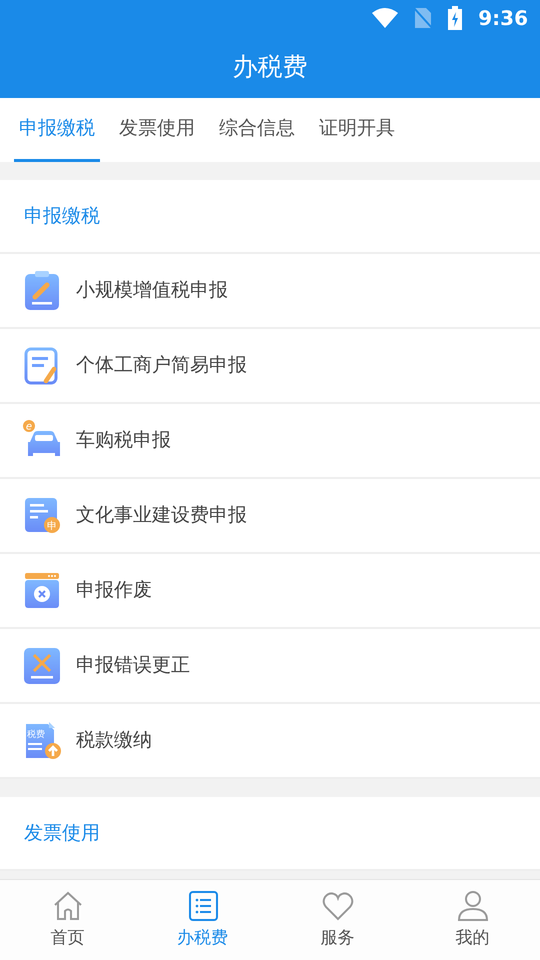  Describe the element at coordinates (338, 906) in the screenshot. I see `heart-icon` at that location.